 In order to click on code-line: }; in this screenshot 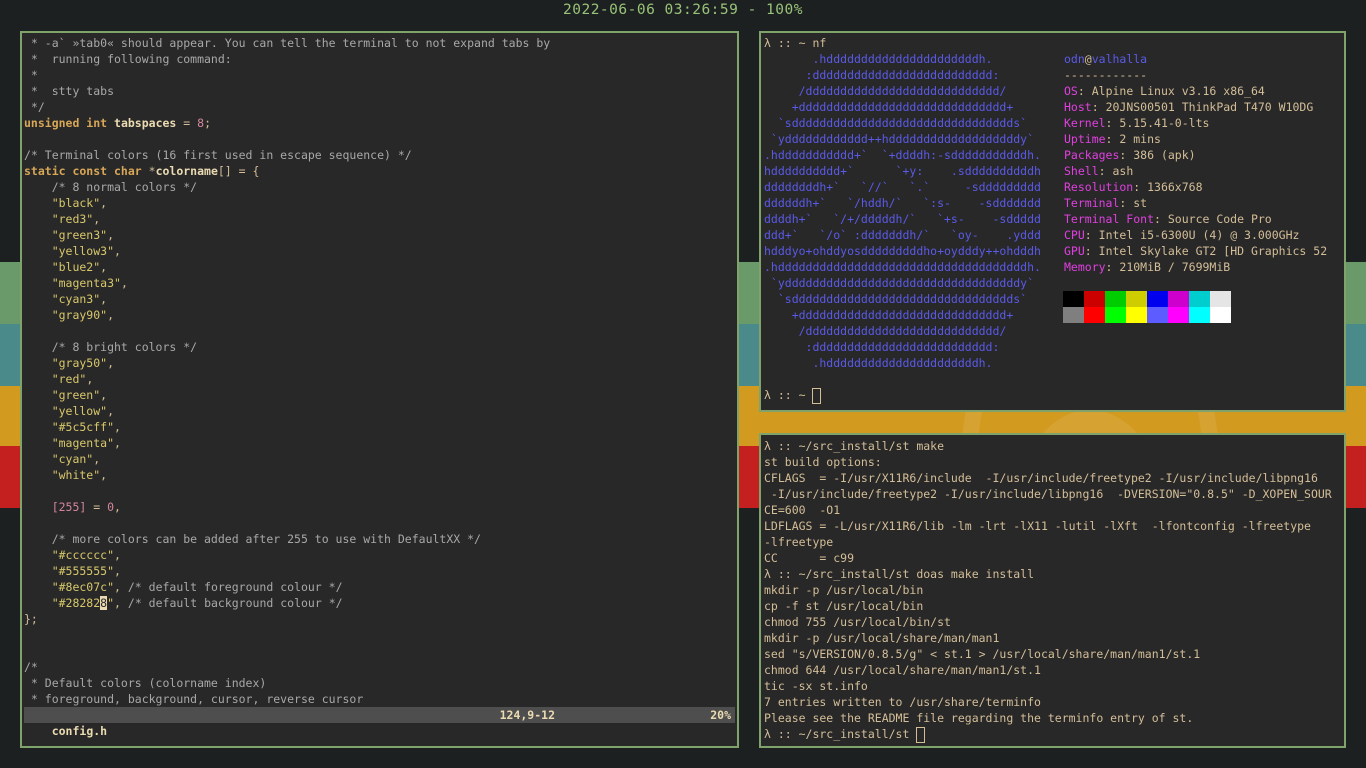, I will do `click(31, 619)`.